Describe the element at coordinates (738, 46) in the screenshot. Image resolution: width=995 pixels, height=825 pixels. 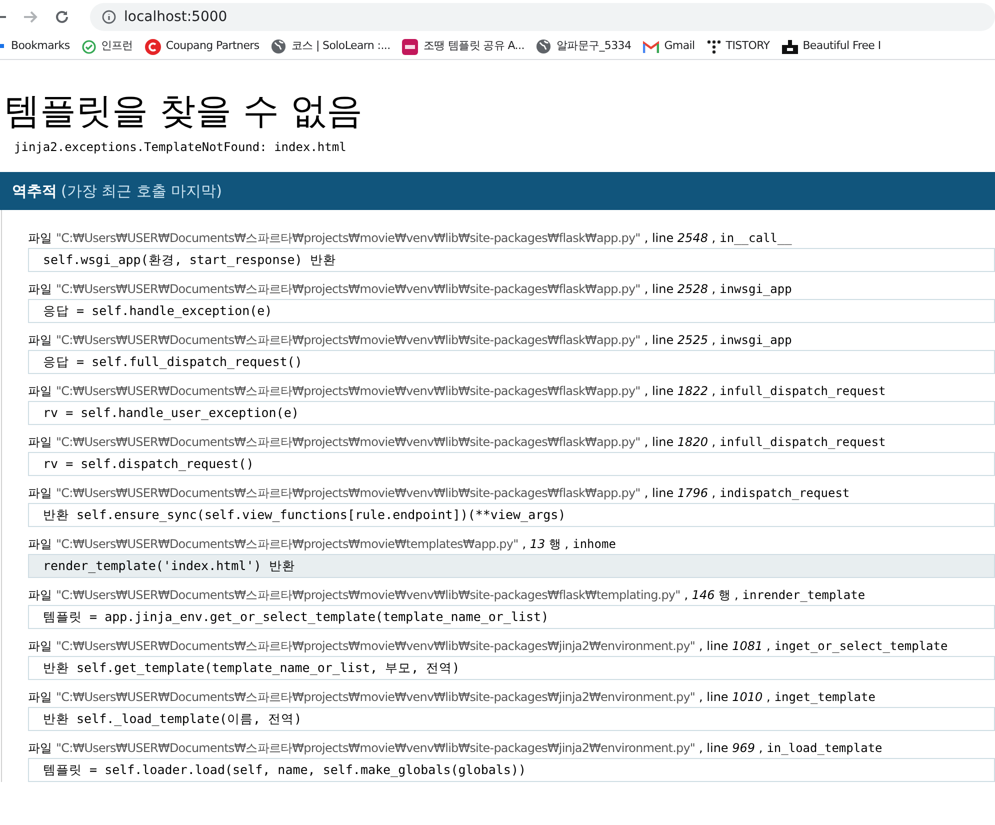
I see `bookmark: TISTORY` at that location.